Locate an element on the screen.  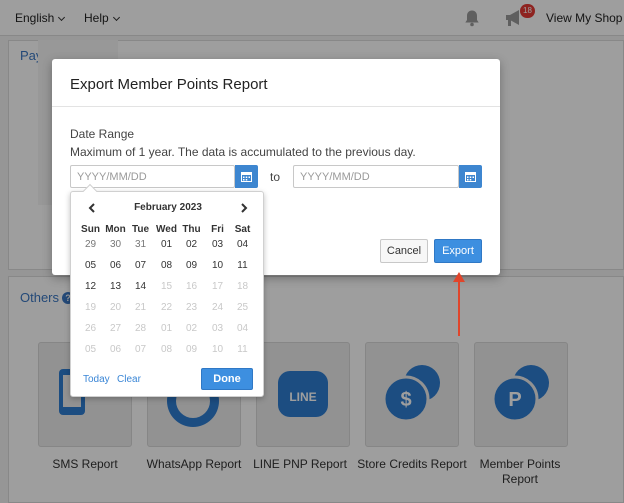
calendar-day: 12 is located at coordinates (90, 286).